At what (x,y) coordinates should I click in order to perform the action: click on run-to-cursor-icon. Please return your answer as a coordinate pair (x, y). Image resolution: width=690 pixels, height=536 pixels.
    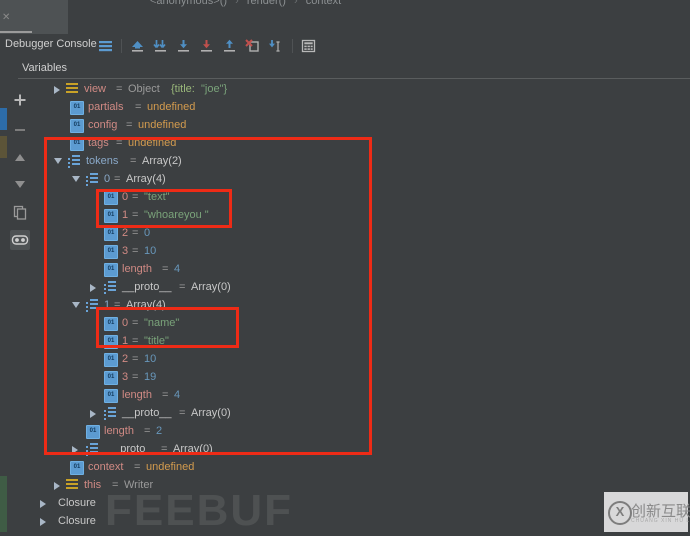
    Looking at the image, I should click on (275, 46).